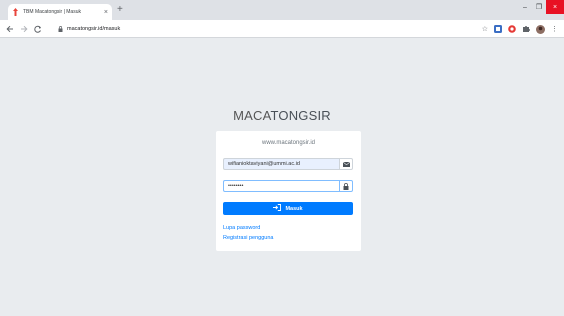  I want to click on window-close-button: ×, so click(555, 7).